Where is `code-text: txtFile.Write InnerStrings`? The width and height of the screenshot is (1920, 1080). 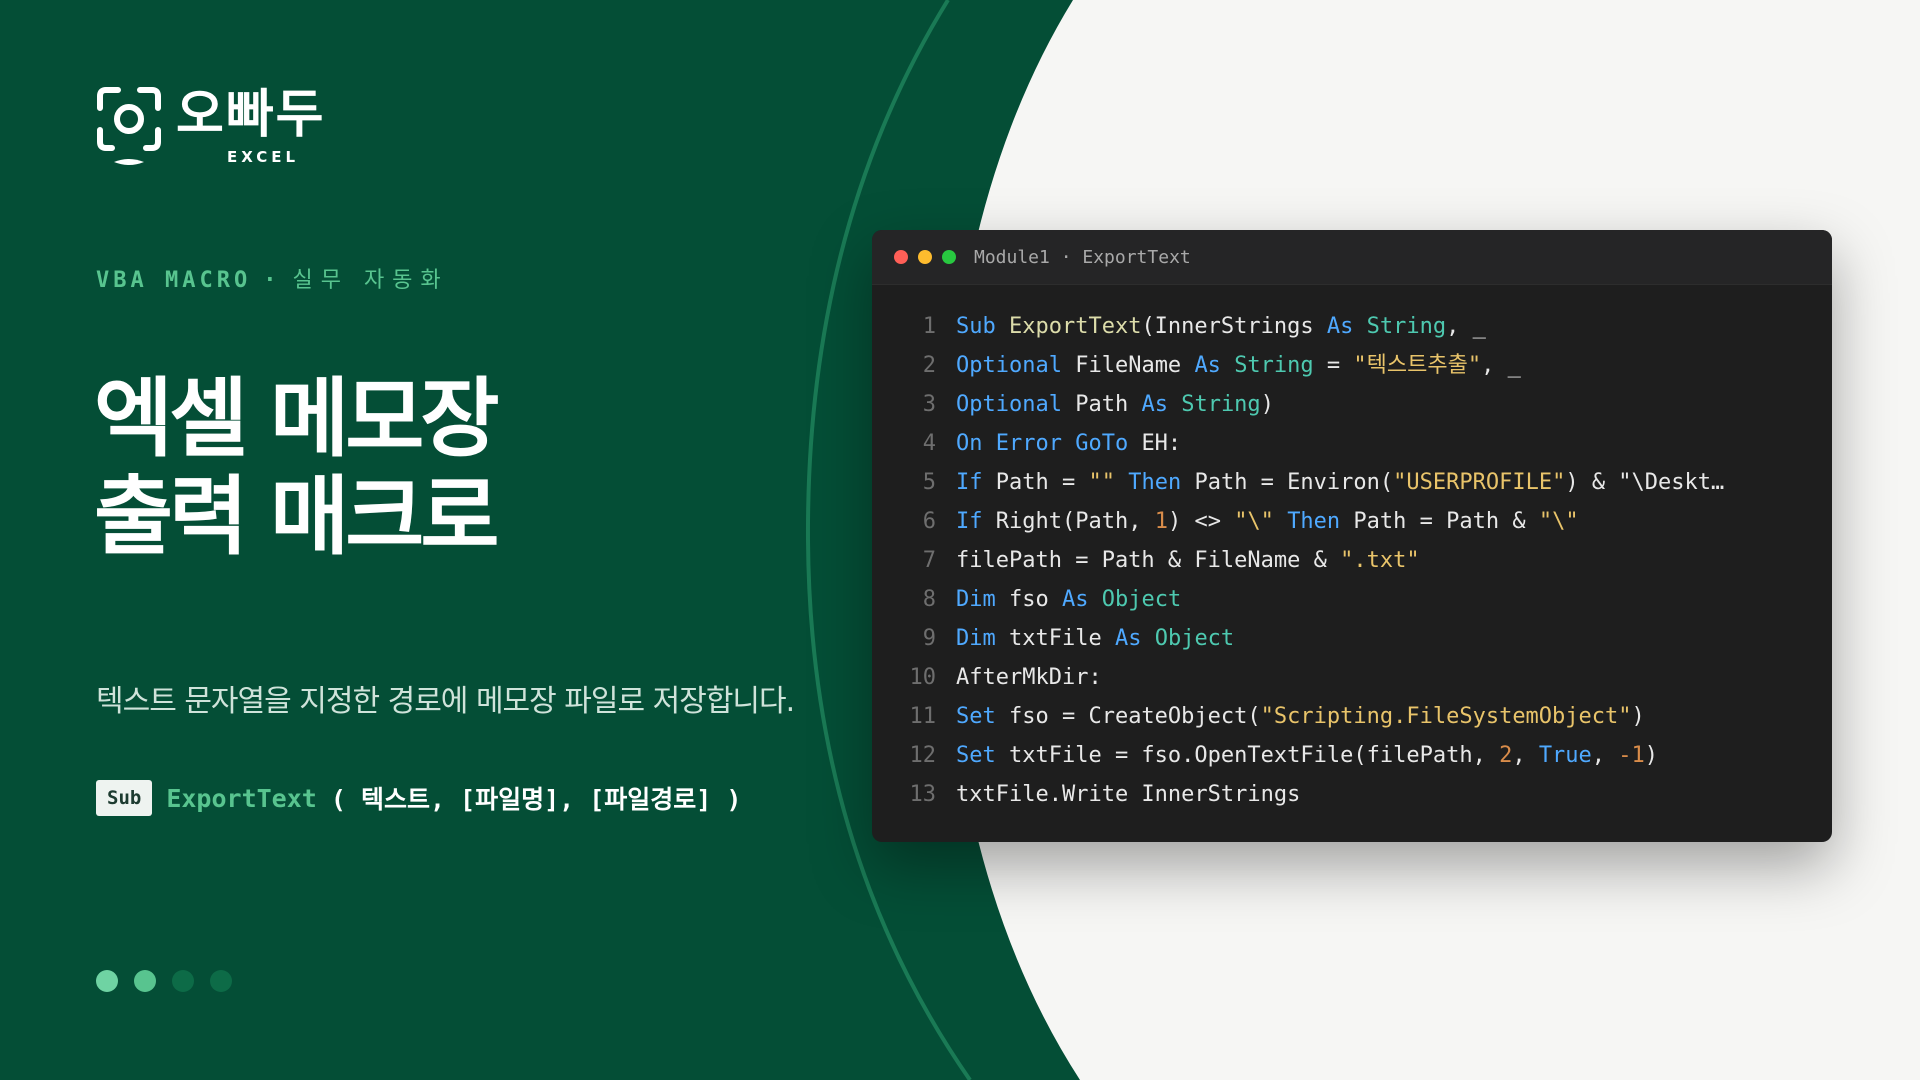
code-text: txtFile.Write InnerStrings is located at coordinates (1128, 794).